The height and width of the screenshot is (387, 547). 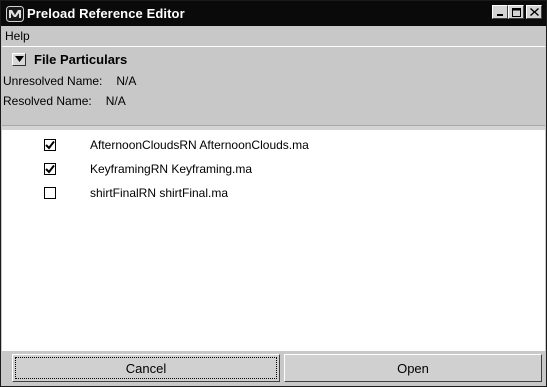 What do you see at coordinates (199, 145) in the screenshot?
I see `reference-label: AfternoonCloudsRN AfternoonClouds.ma` at bounding box center [199, 145].